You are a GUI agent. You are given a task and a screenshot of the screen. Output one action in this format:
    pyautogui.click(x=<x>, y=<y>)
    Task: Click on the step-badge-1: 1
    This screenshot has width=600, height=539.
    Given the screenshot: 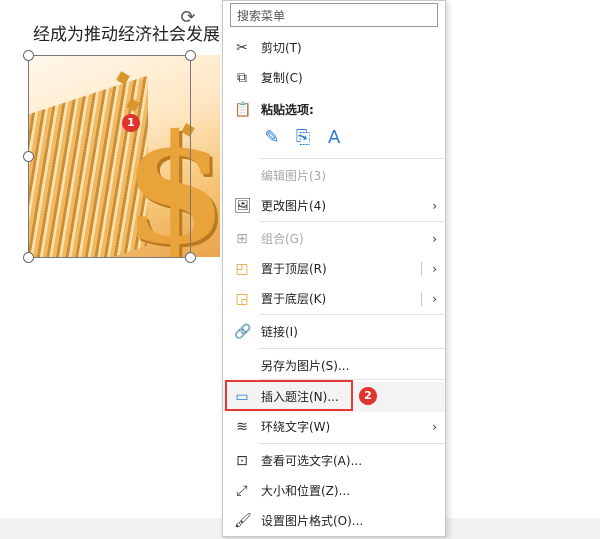 What is the action you would take?
    pyautogui.click(x=131, y=123)
    